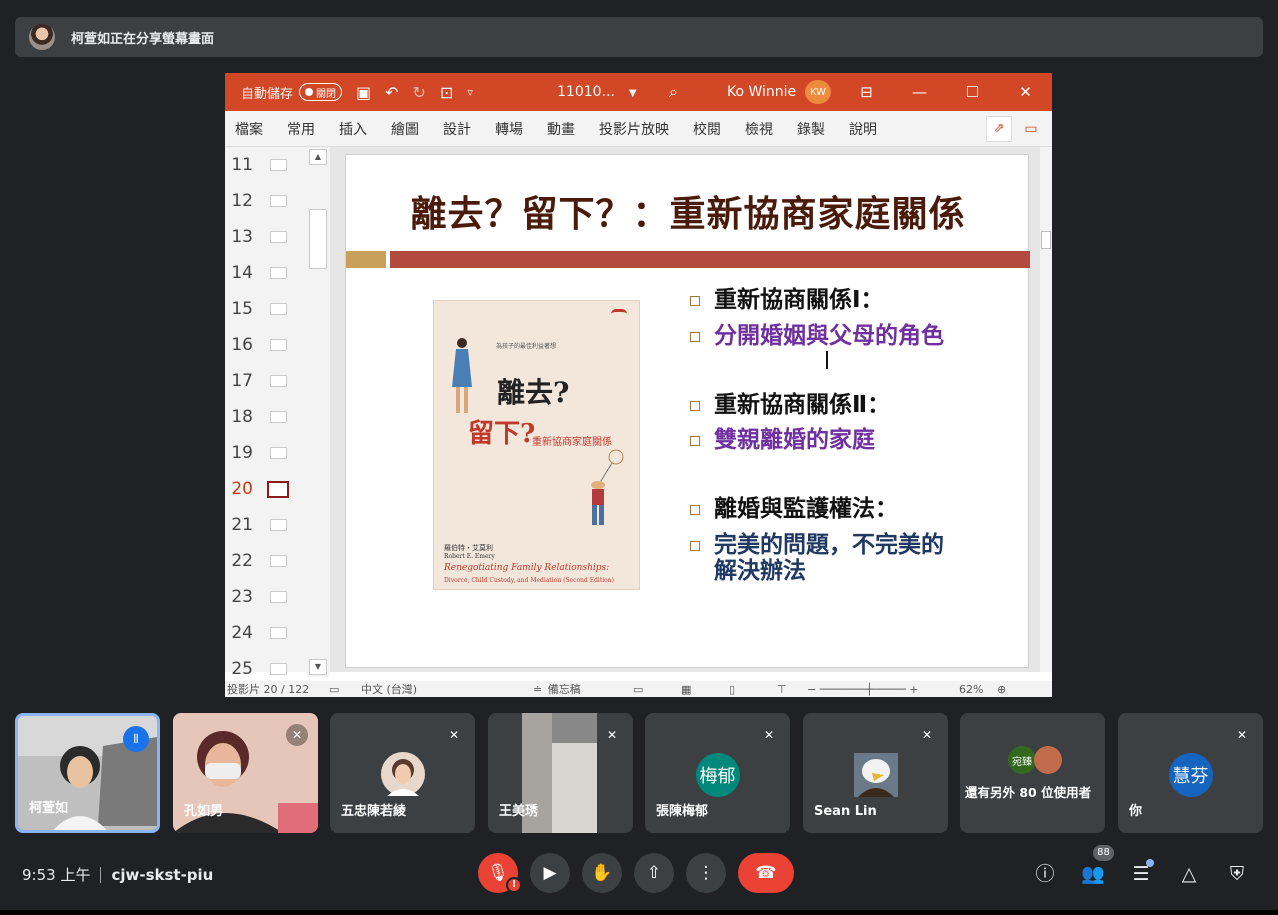 The width and height of the screenshot is (1278, 915). Describe the element at coordinates (999, 129) in the screenshot. I see `share-icon: ⇗` at that location.